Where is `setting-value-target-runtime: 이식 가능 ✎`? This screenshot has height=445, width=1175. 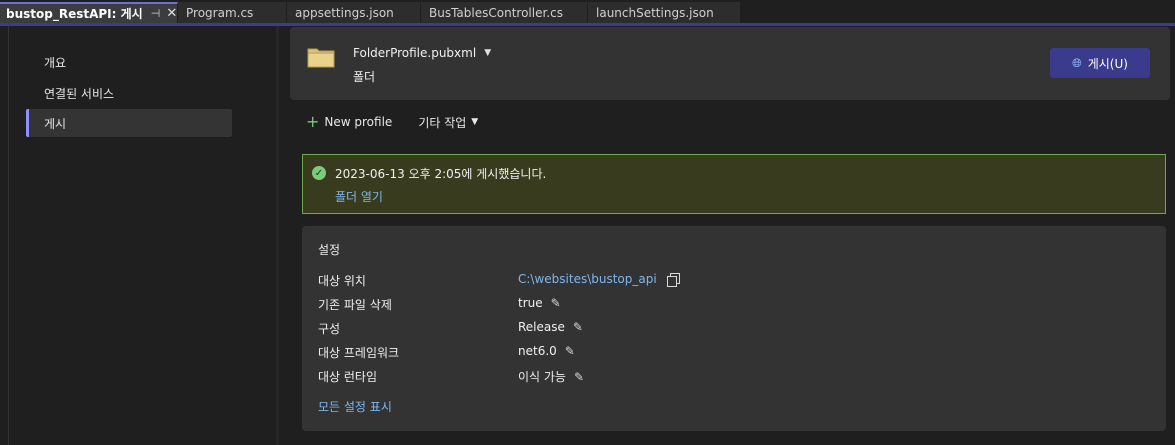 setting-value-target-runtime: 이식 가능 ✎ is located at coordinates (551, 376).